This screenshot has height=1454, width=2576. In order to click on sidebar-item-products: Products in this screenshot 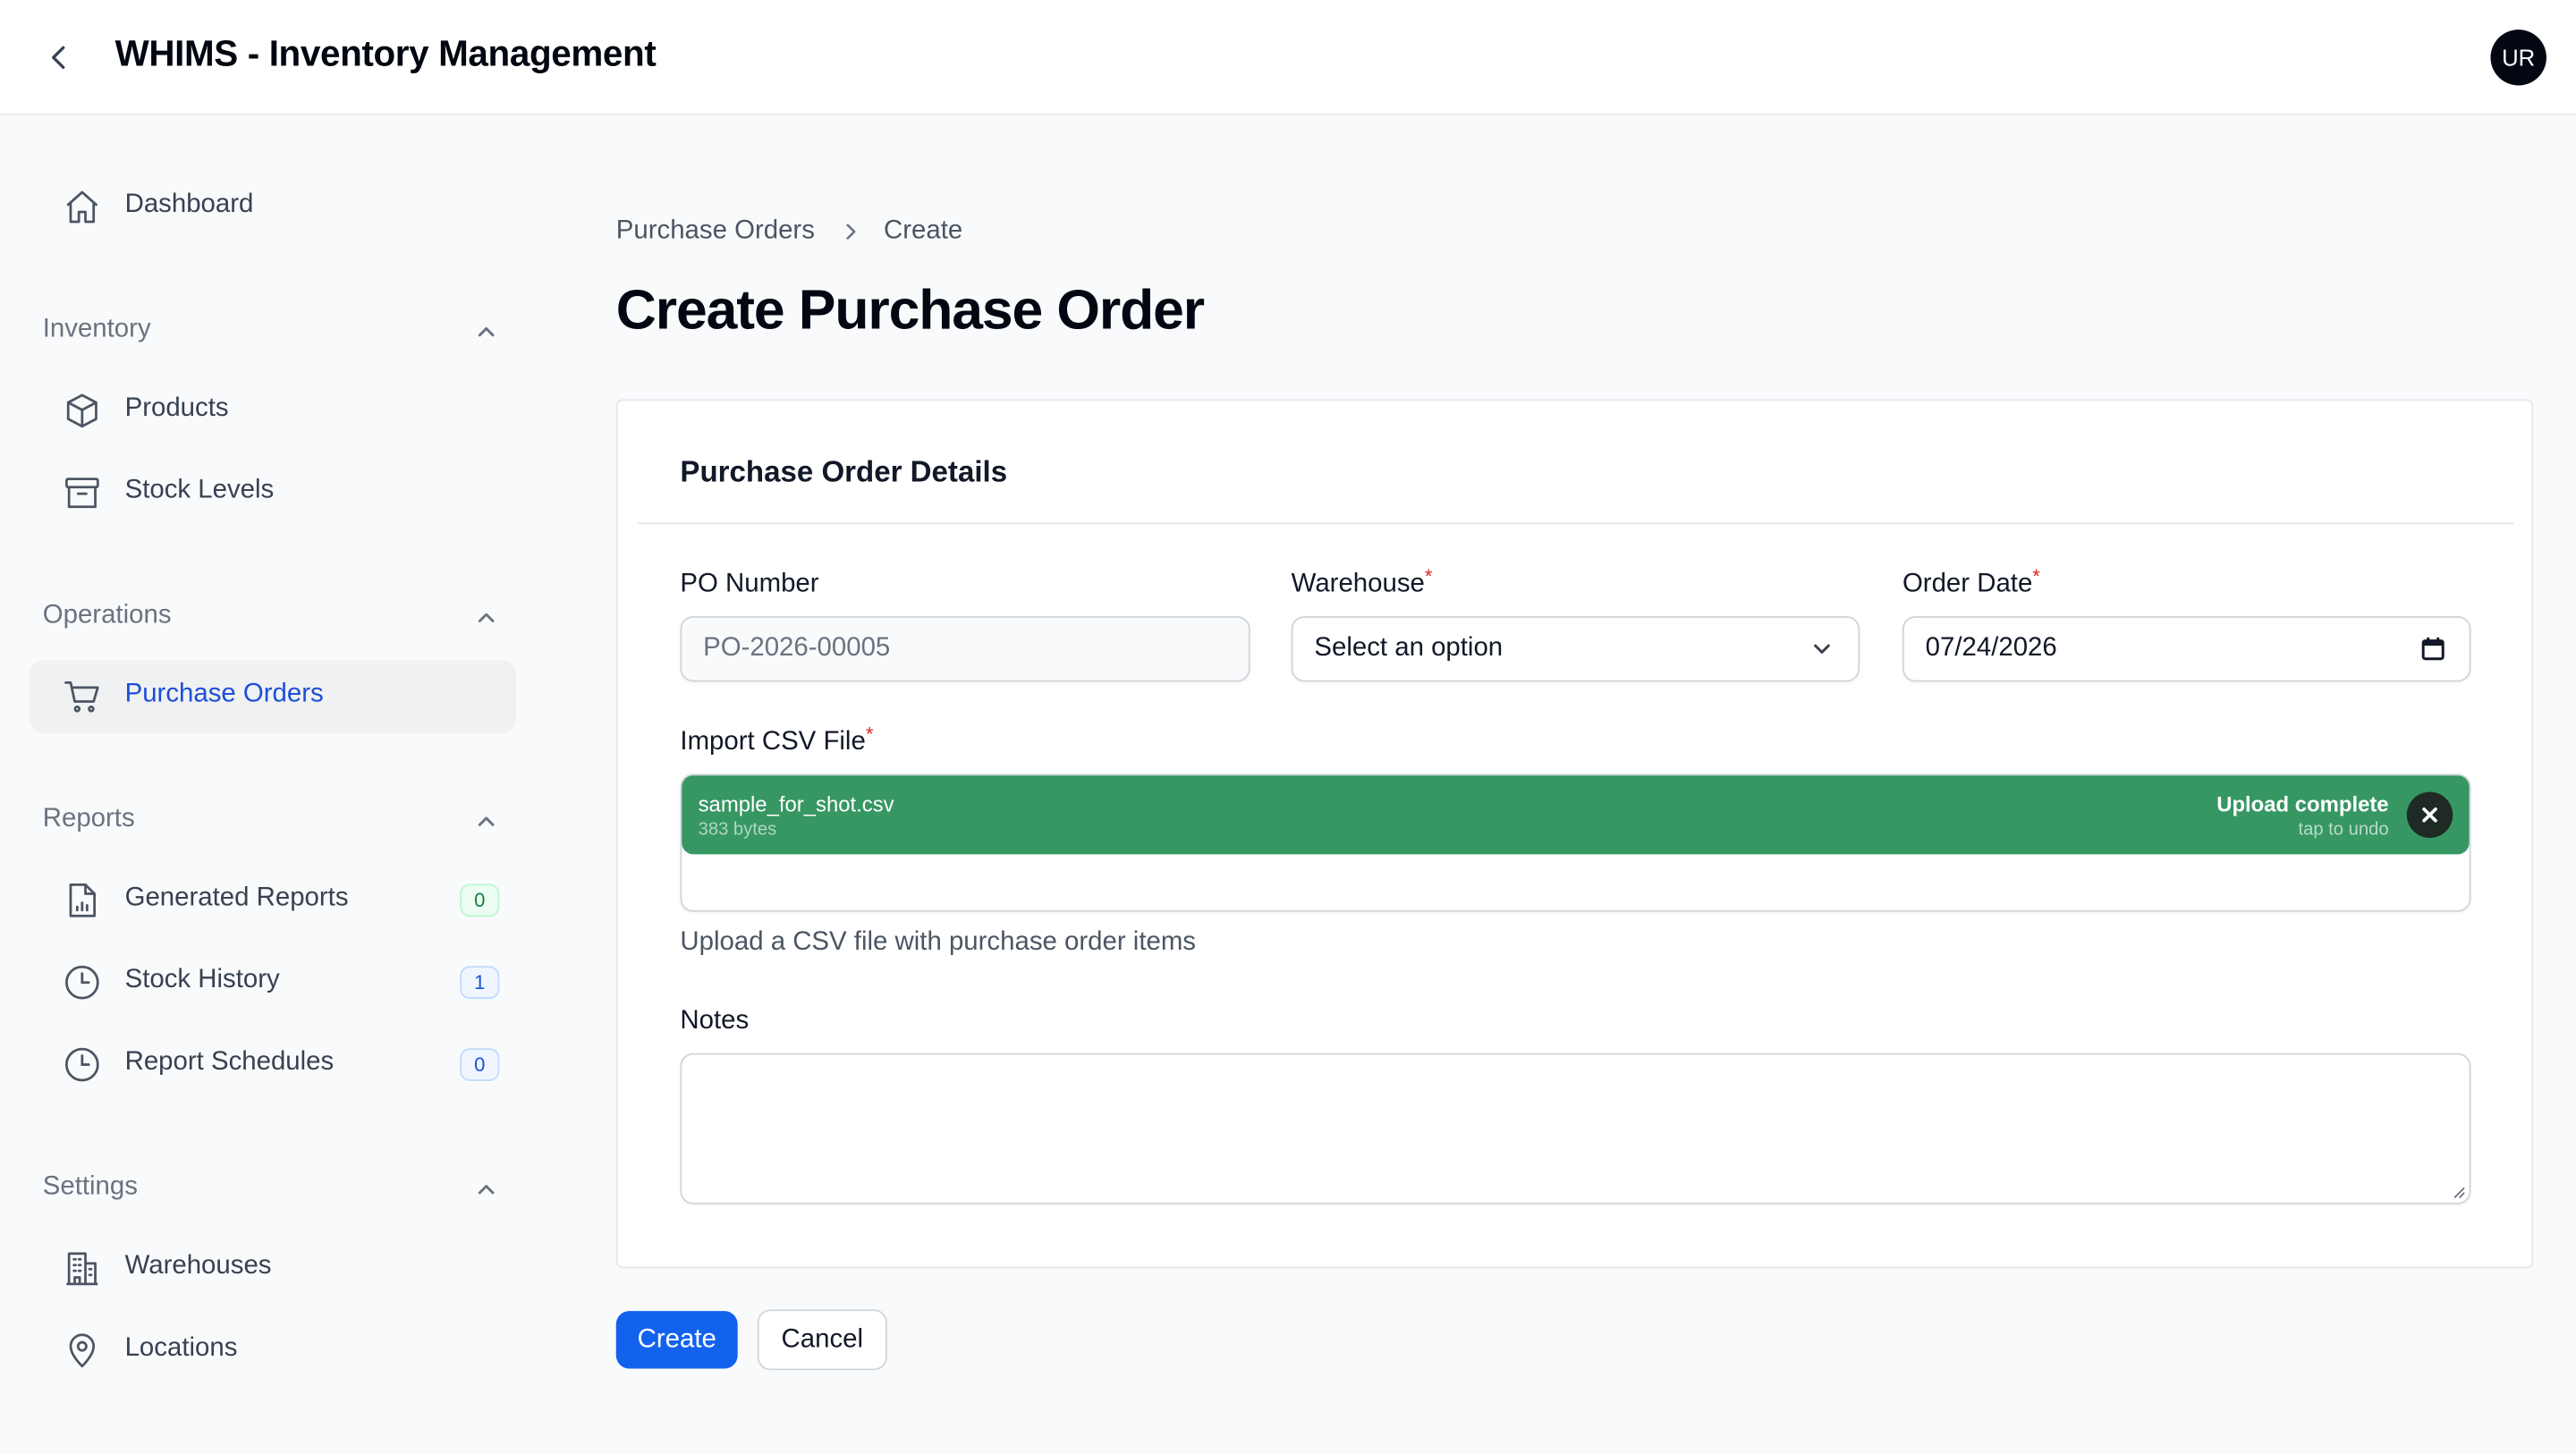, I will do `click(273, 411)`.